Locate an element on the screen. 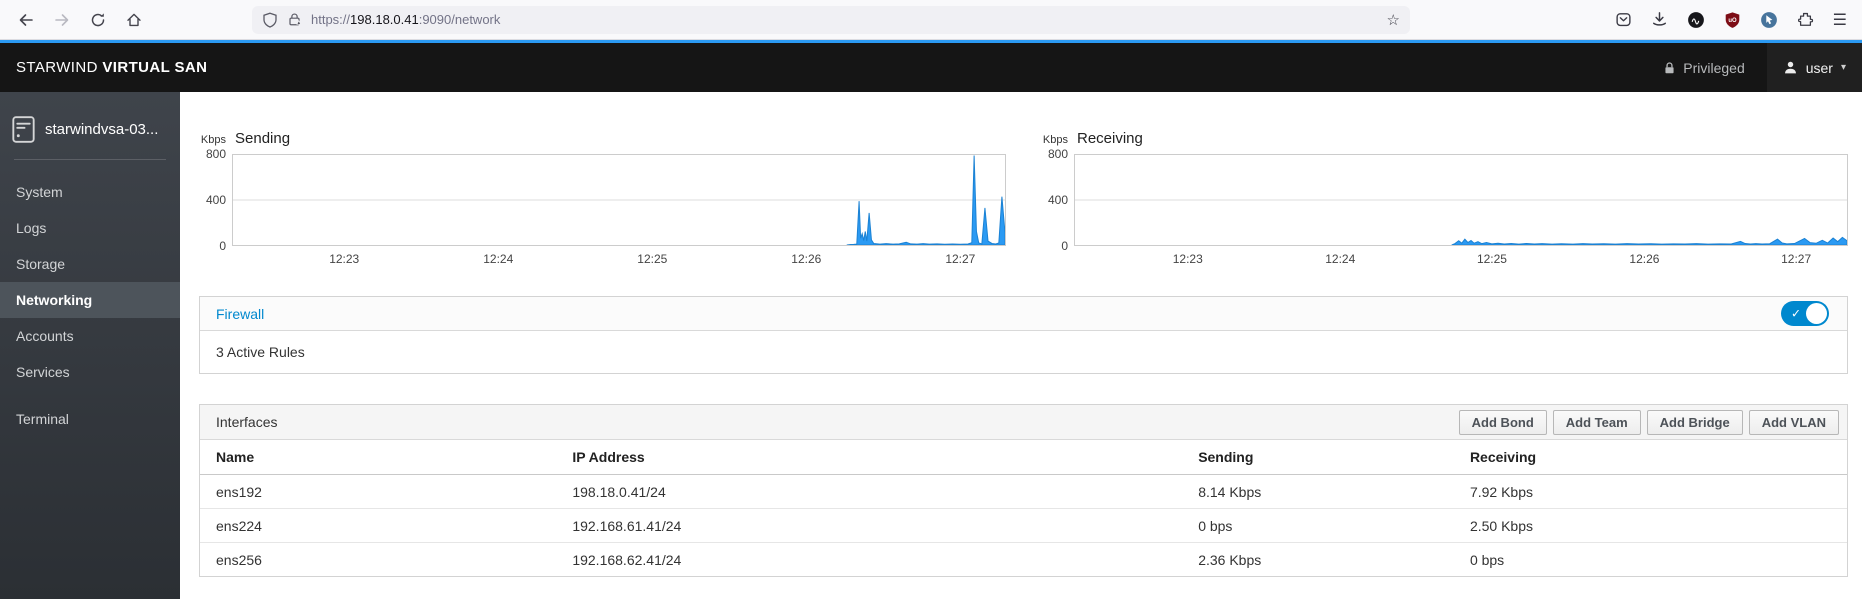 The width and height of the screenshot is (1862, 599). svg-text: uO is located at coordinates (1732, 20).